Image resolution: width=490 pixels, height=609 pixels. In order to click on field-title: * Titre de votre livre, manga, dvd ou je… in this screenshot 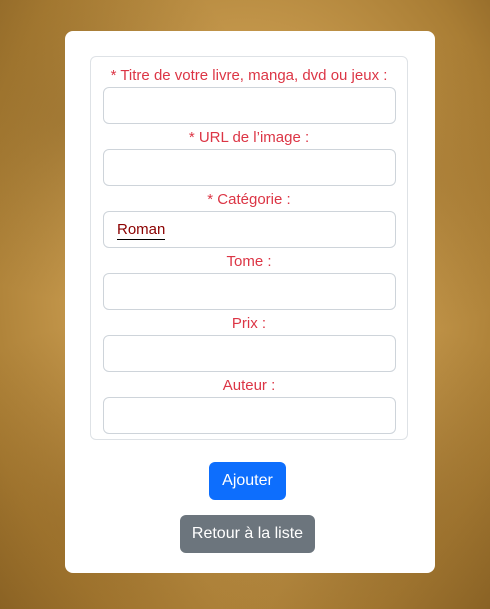, I will do `click(249, 95)`.